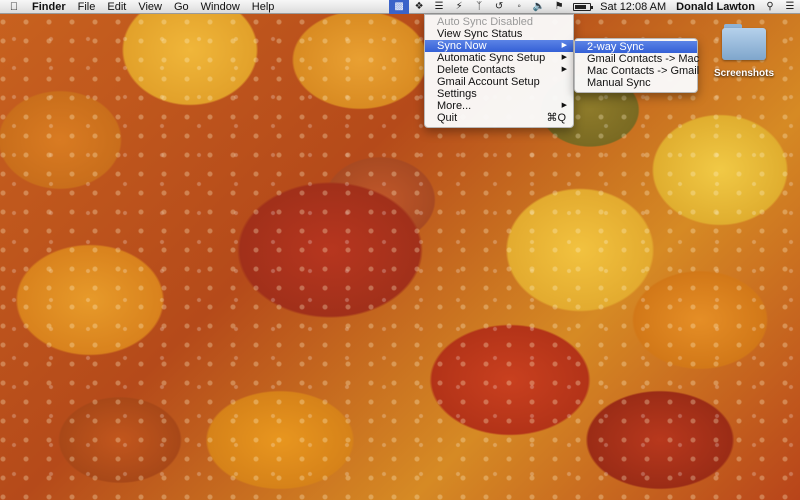 The width and height of the screenshot is (800, 500). Describe the element at coordinates (580, 7) in the screenshot. I see `battery-level-fill` at that location.